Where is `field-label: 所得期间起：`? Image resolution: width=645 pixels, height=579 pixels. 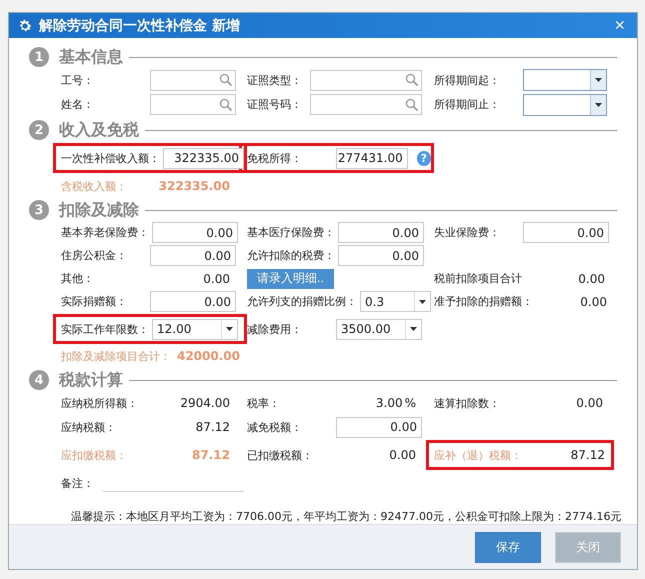 field-label: 所得期间起： is located at coordinates (467, 80).